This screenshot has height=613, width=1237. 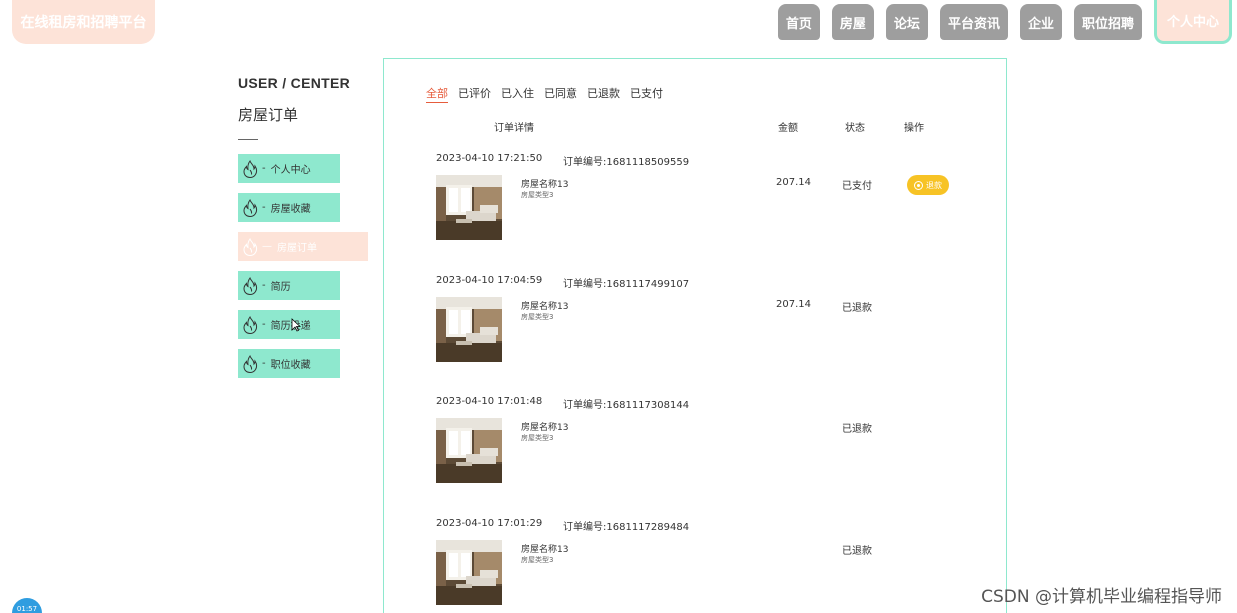 What do you see at coordinates (788, 128) in the screenshot?
I see `col-amount-header: 金额` at bounding box center [788, 128].